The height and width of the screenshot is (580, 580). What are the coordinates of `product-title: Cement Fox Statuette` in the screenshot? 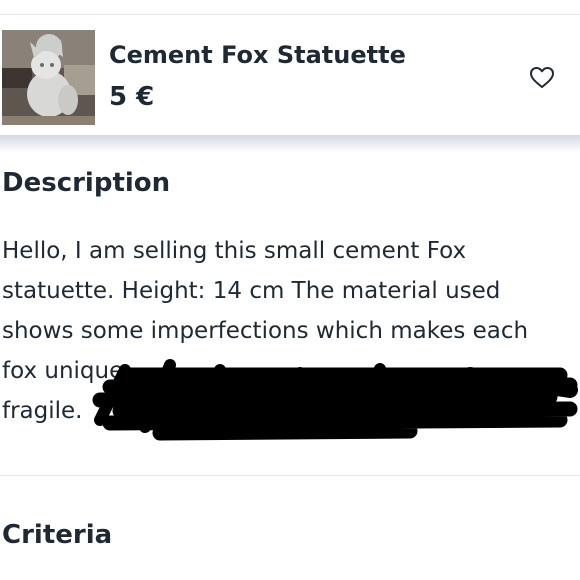 It's located at (257, 55).